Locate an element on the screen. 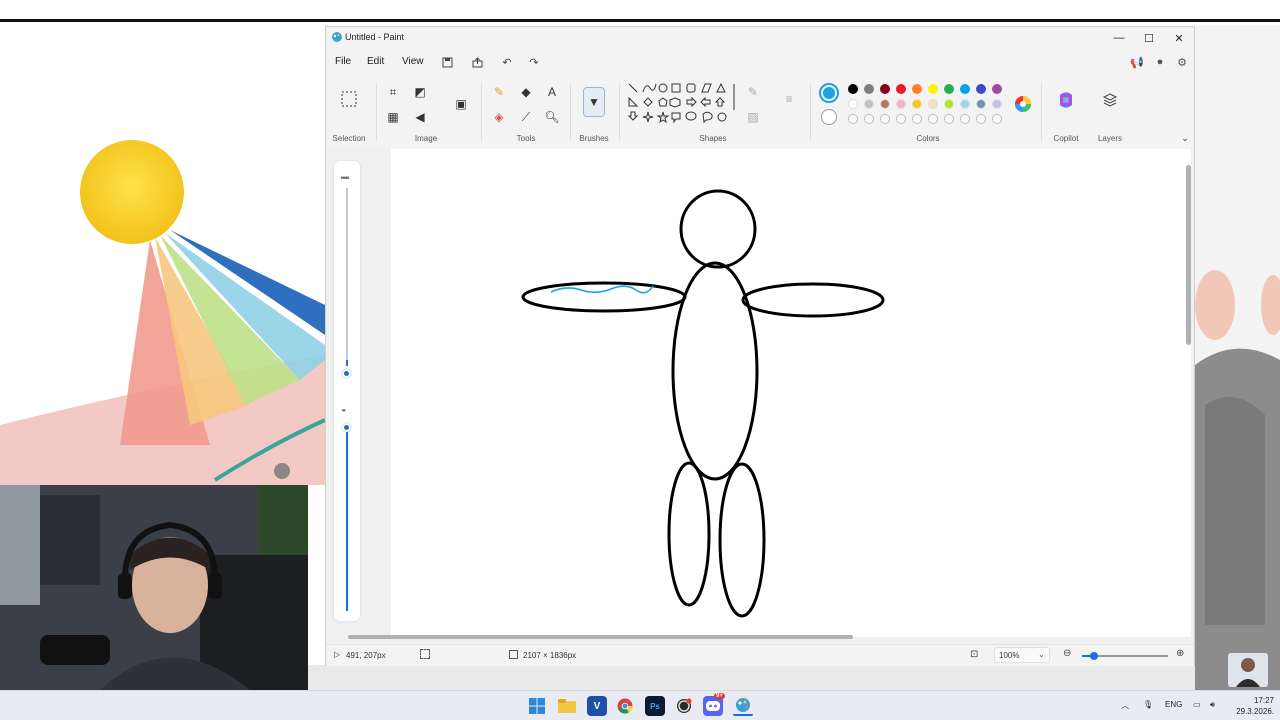 This screenshot has height=720, width=1280. account-icon: ● is located at coordinates (1160, 62).